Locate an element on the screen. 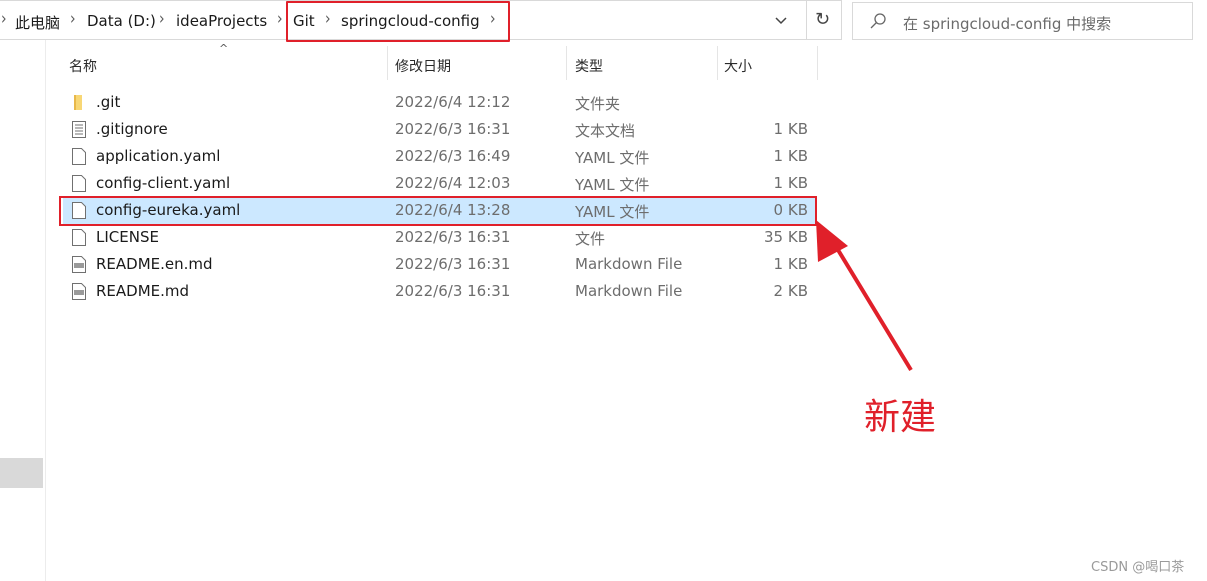 This screenshot has width=1207, height=581. refresh-icon: ↻ is located at coordinates (823, 19).